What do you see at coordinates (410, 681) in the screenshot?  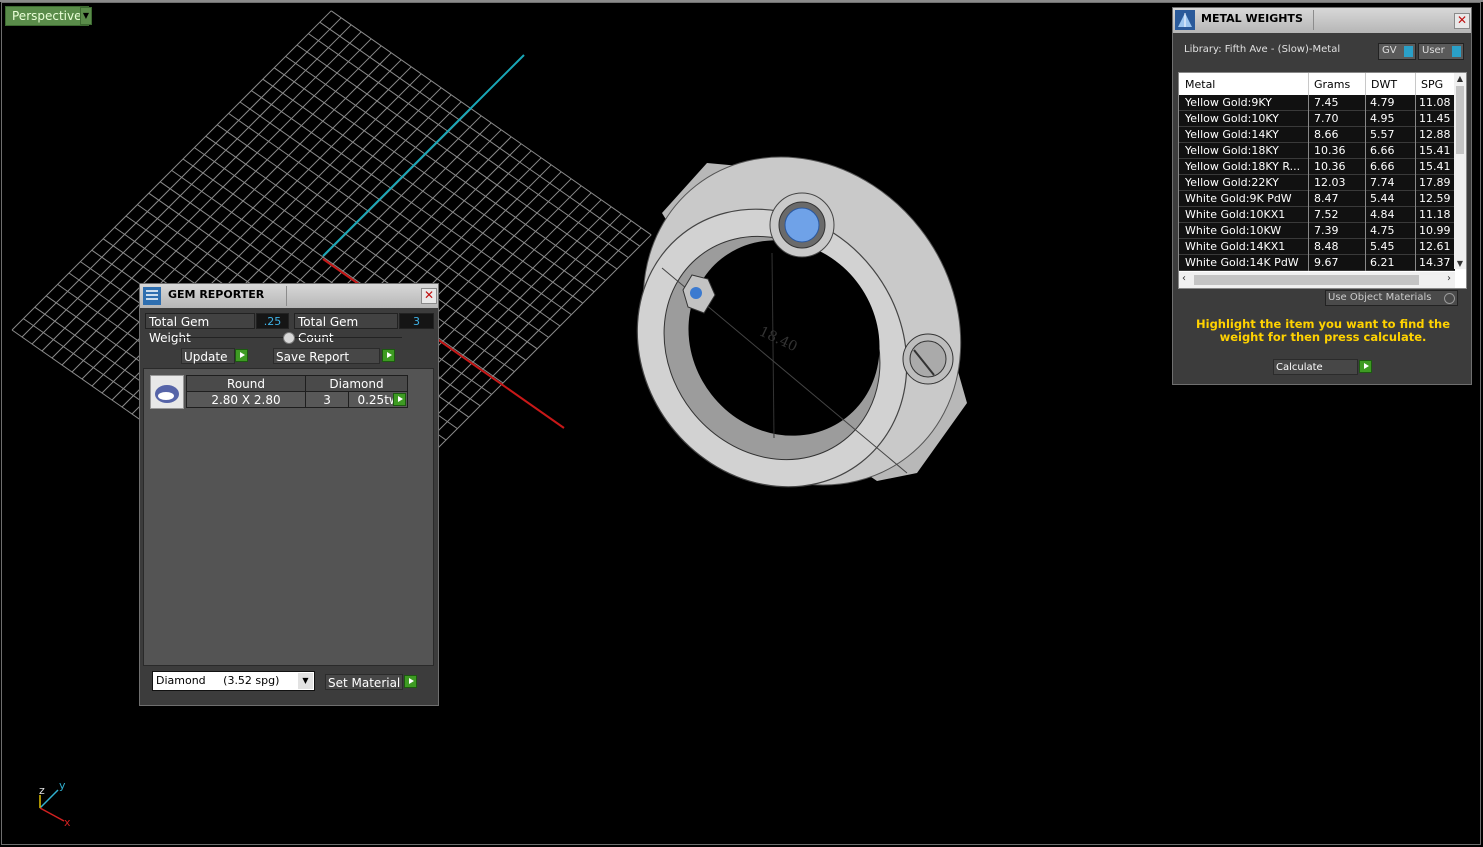 I see `set-material-go-icon` at bounding box center [410, 681].